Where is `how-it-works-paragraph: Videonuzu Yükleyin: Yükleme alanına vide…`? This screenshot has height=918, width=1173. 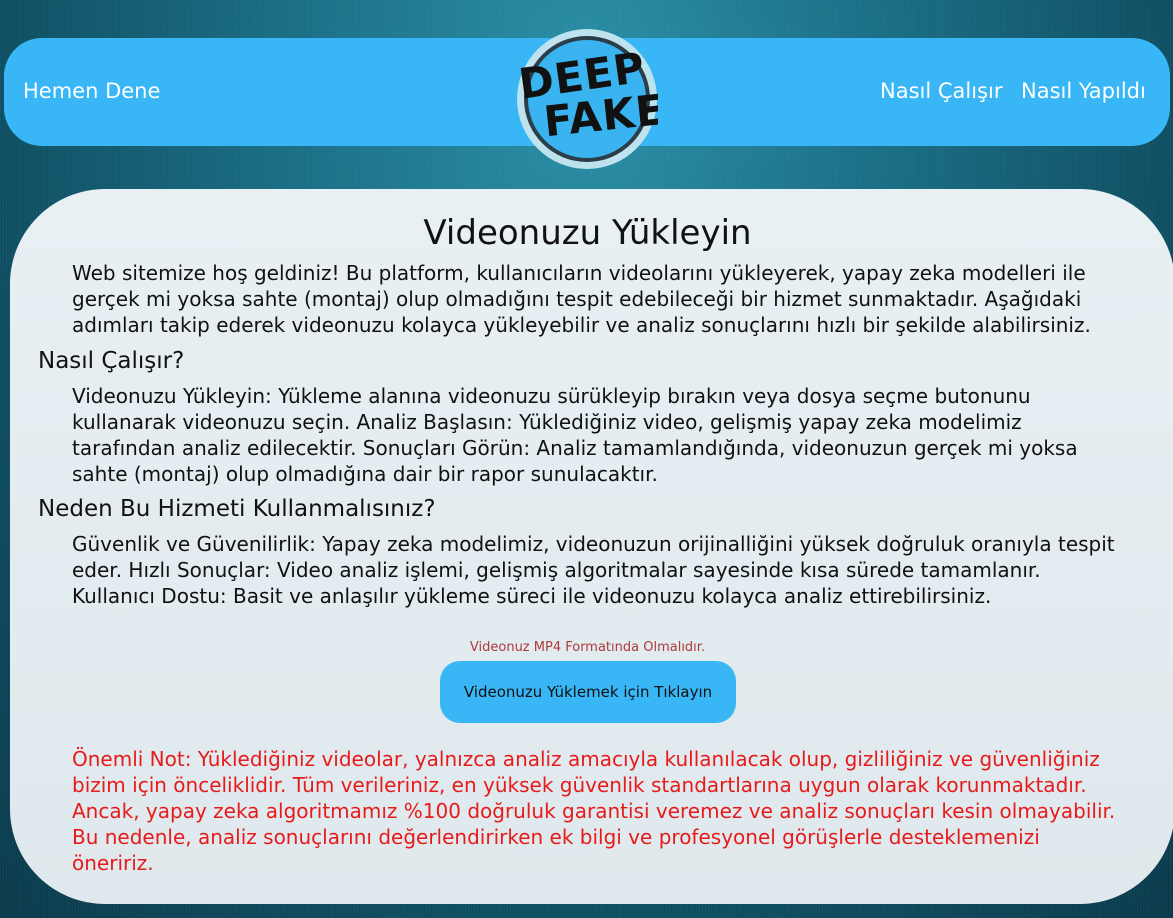 how-it-works-paragraph: Videonuzu Yükleyin: Yükleme alanına vide… is located at coordinates (575, 435).